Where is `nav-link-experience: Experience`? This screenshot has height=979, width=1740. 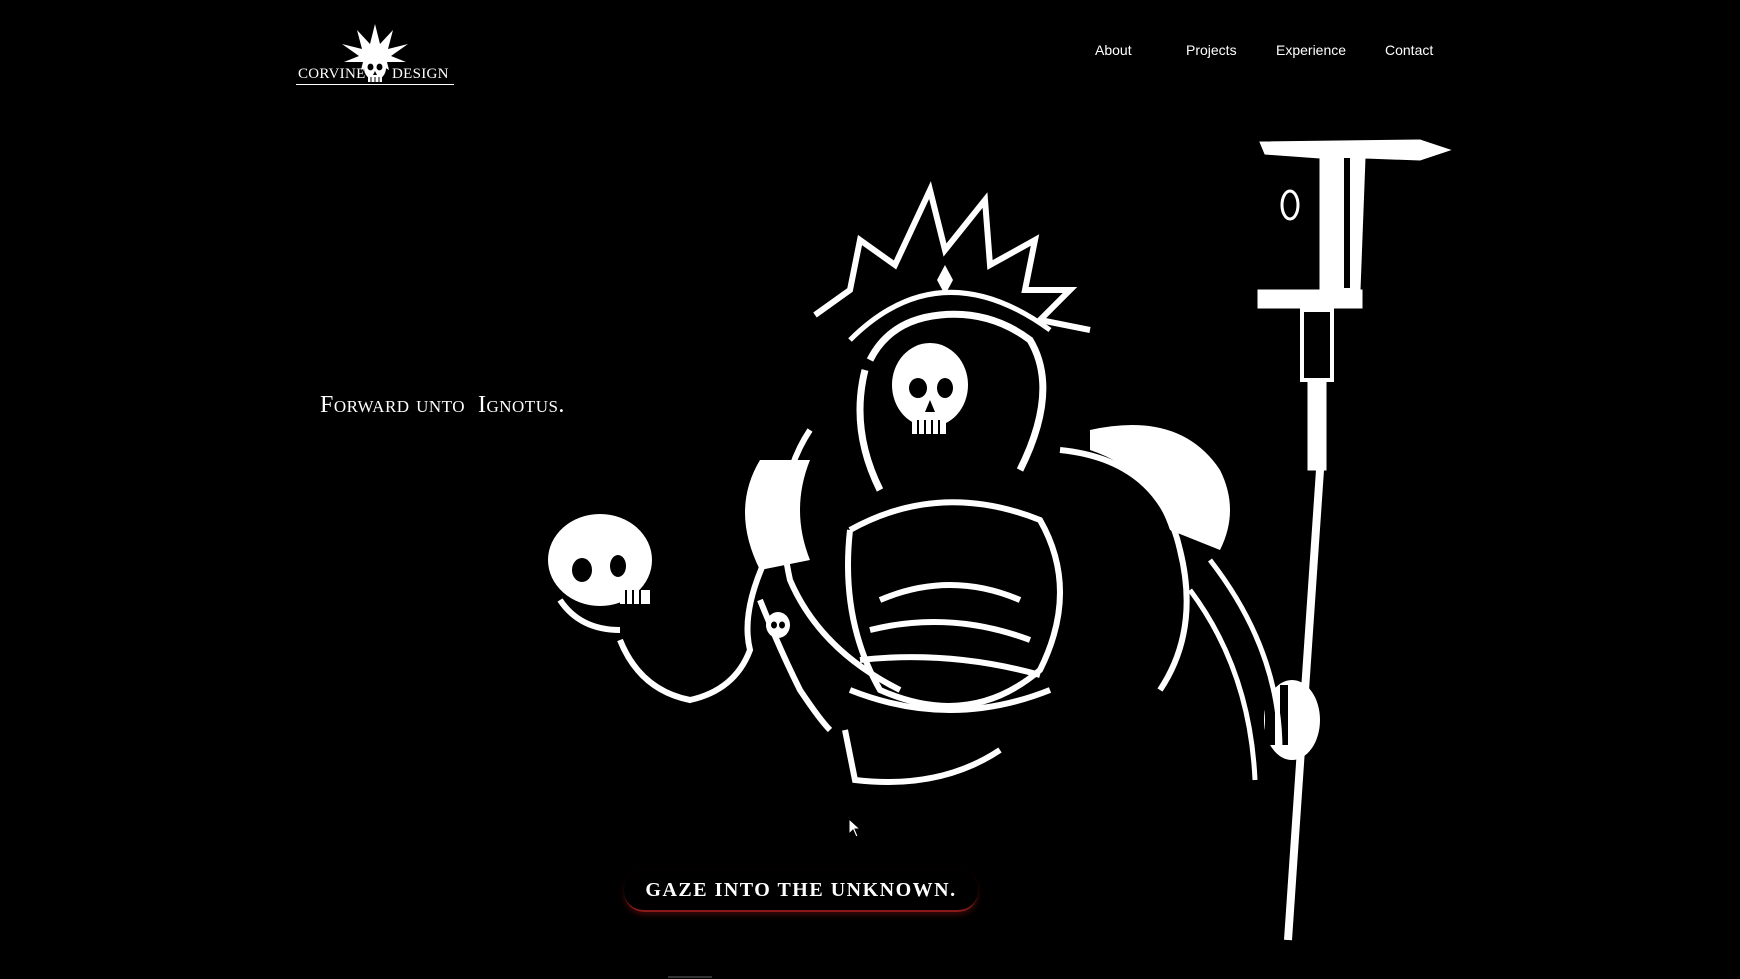 nav-link-experience: Experience is located at coordinates (1311, 50).